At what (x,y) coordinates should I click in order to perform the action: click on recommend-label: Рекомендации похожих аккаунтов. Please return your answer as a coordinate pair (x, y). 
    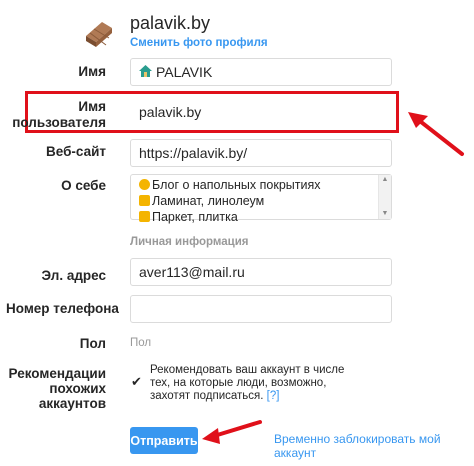
    Looking at the image, I should click on (56, 388).